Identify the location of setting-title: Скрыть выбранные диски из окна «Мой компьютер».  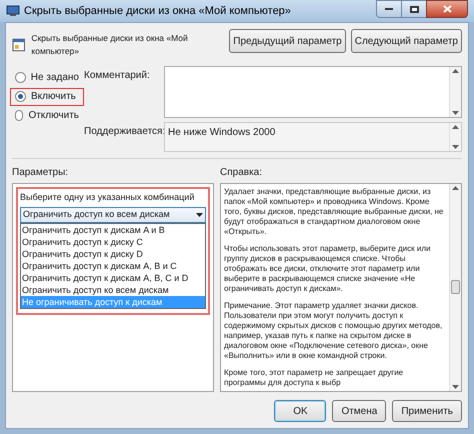
(110, 45).